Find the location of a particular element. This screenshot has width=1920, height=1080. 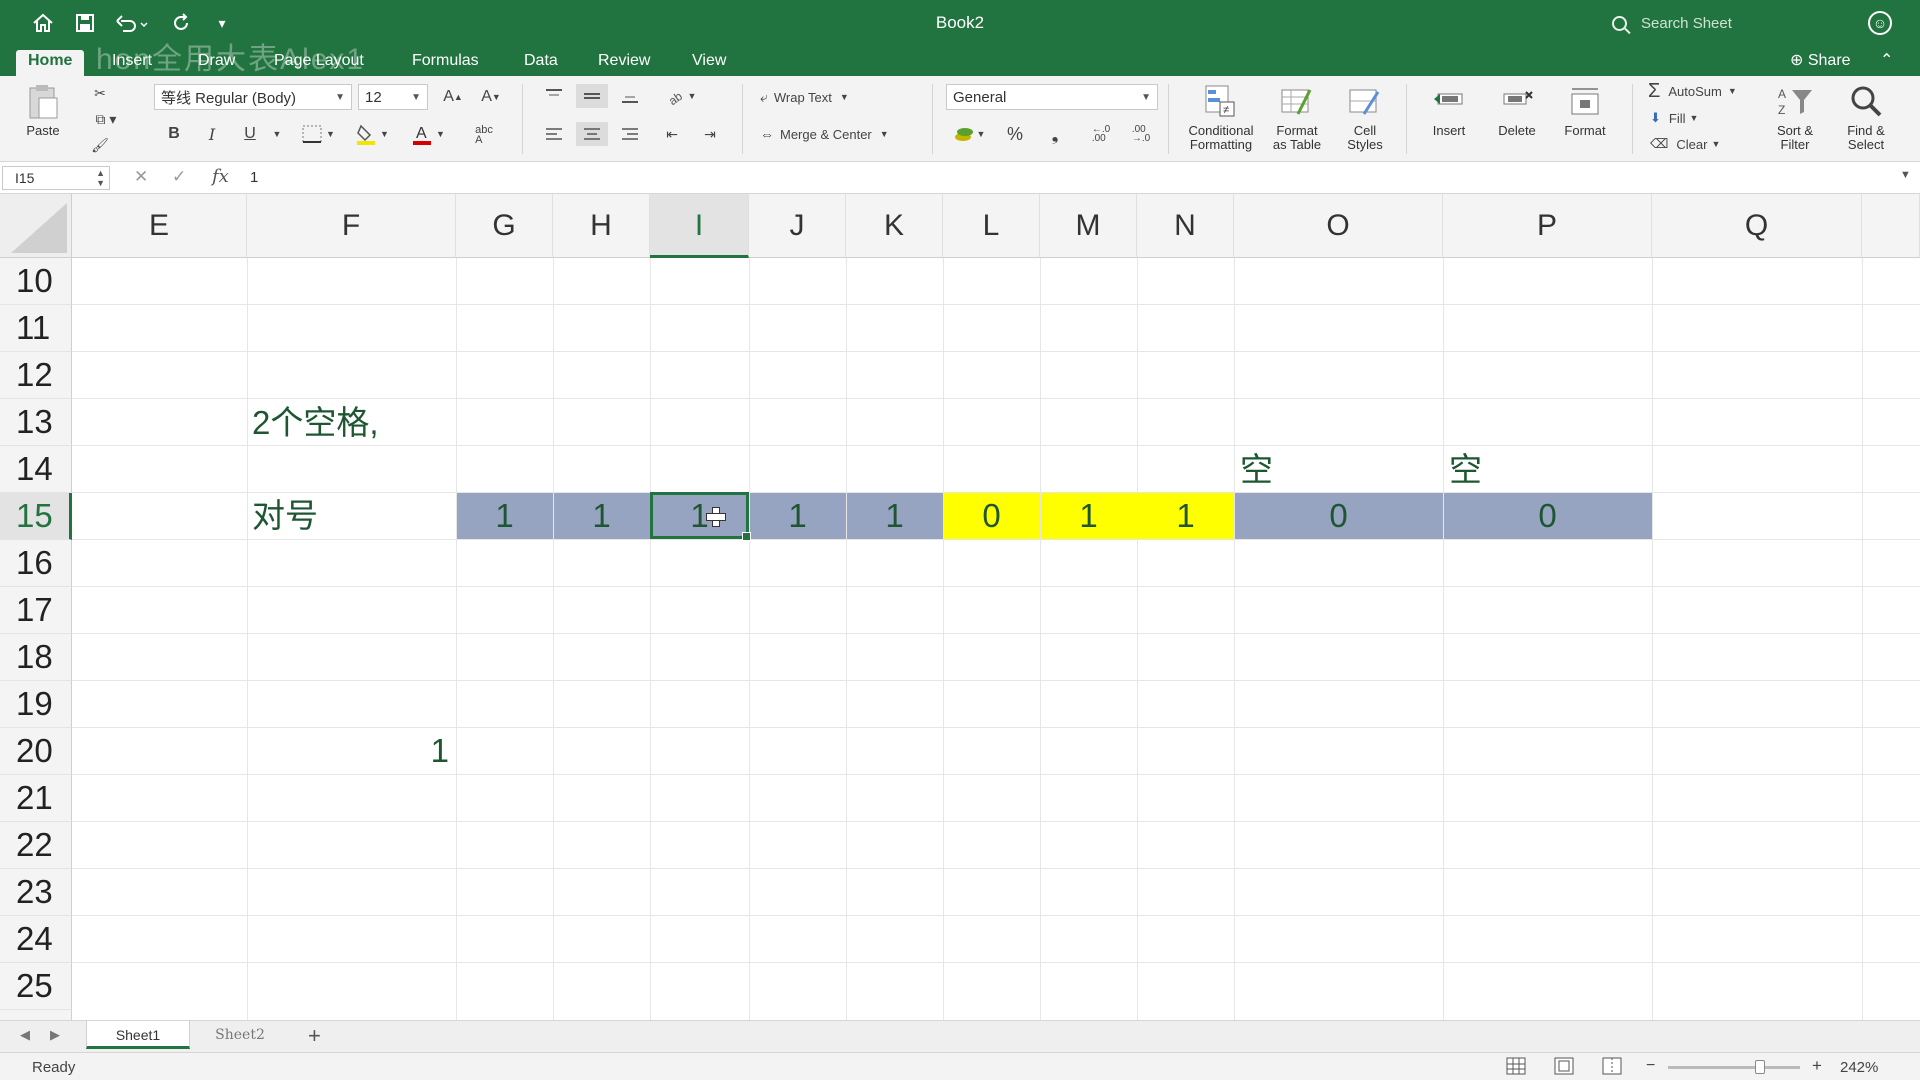

column-header-n: N is located at coordinates (1185, 226).